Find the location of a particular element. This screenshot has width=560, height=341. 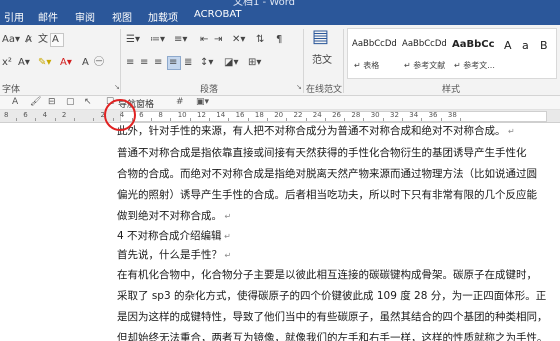

document-line: 4 不对称合成介绍编辑 ↵ is located at coordinates (174, 236).